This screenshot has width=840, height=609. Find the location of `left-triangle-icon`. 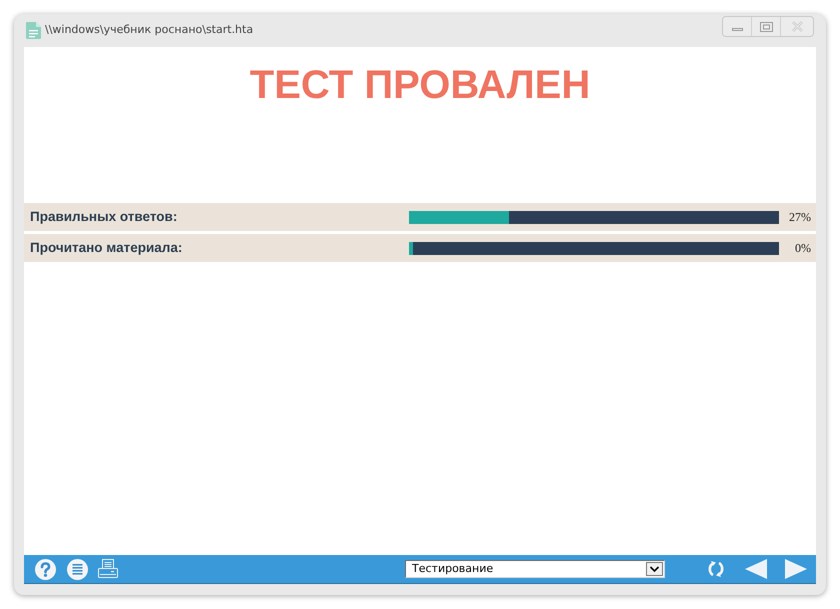

left-triangle-icon is located at coordinates (756, 569).